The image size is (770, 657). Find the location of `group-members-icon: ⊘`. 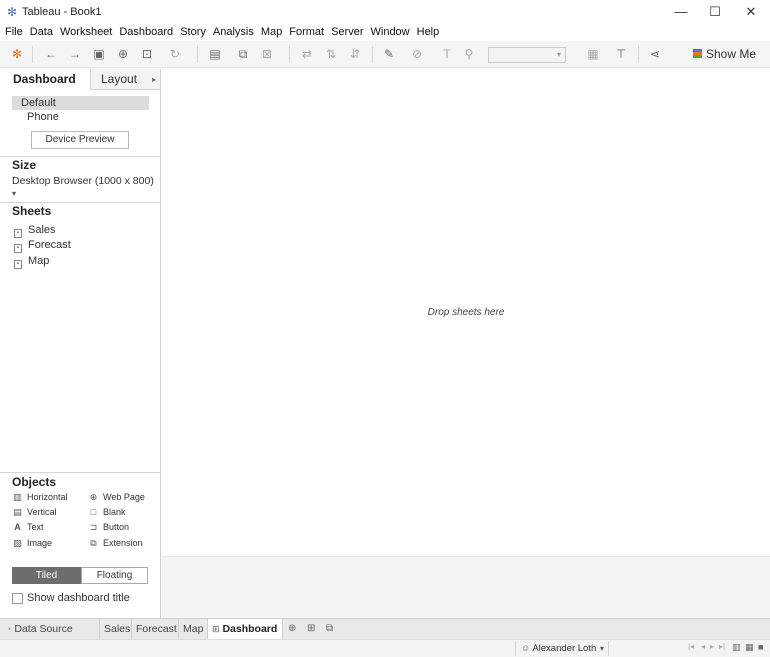

group-members-icon: ⊘ is located at coordinates (417, 54).